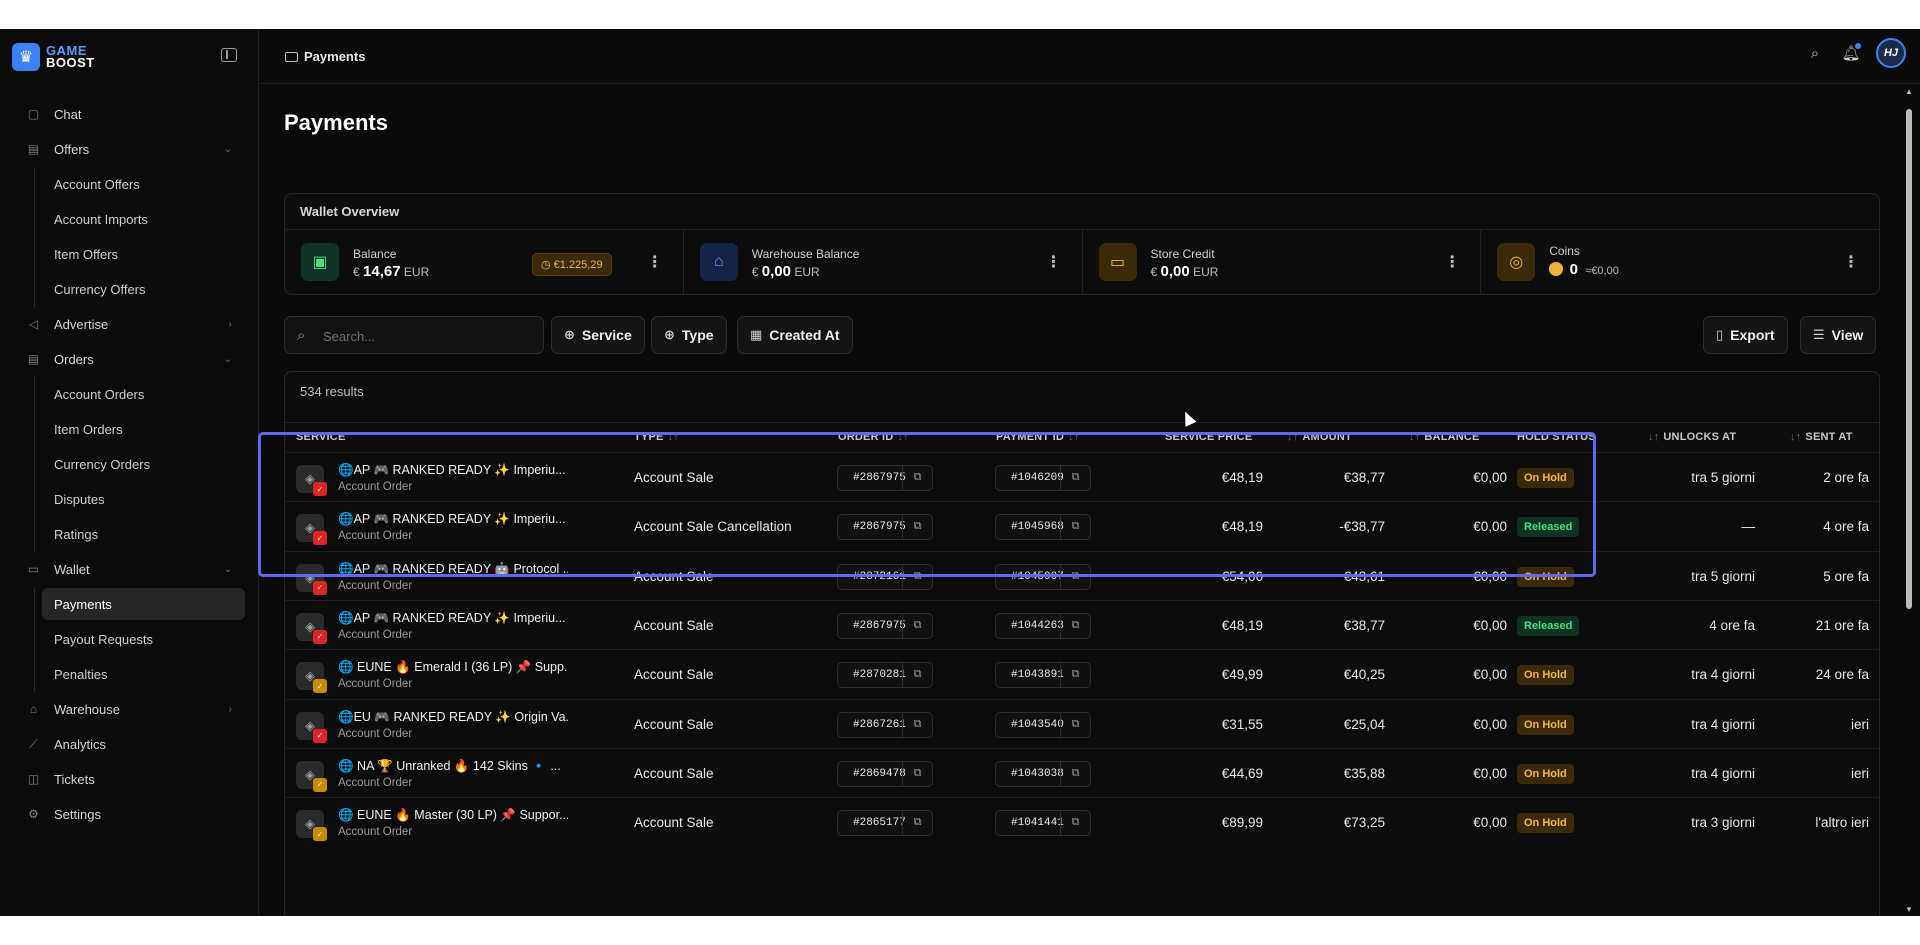 Image resolution: width=1920 pixels, height=945 pixels. I want to click on sidebar-item-offers: ▤ Offers ⌄, so click(129, 149).